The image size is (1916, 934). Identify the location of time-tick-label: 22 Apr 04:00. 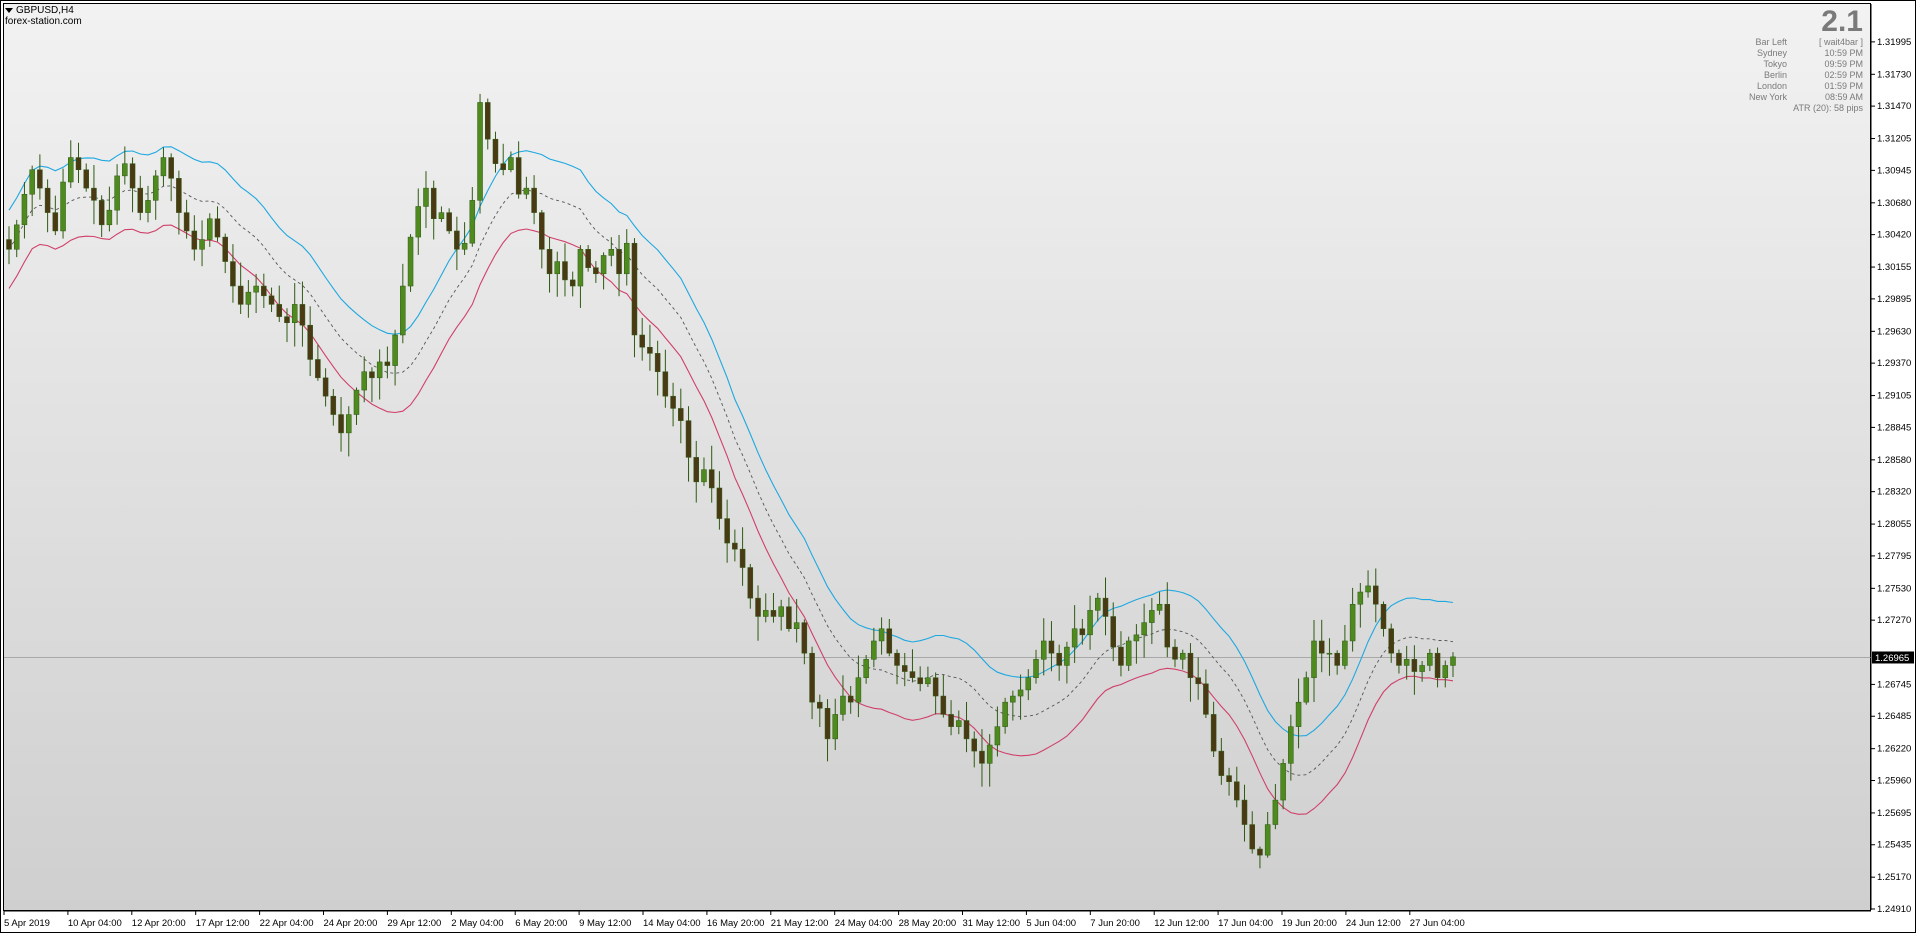
(287, 923).